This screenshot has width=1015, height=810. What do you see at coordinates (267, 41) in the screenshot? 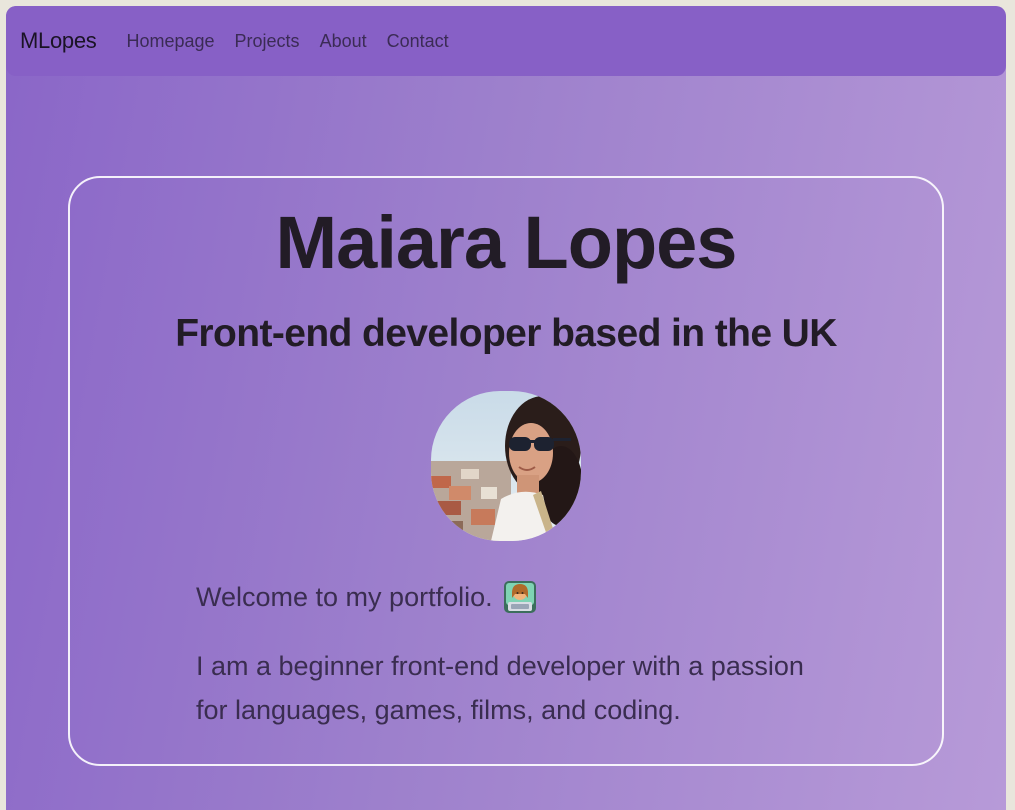
I see `nav-link-projects: Projects` at bounding box center [267, 41].